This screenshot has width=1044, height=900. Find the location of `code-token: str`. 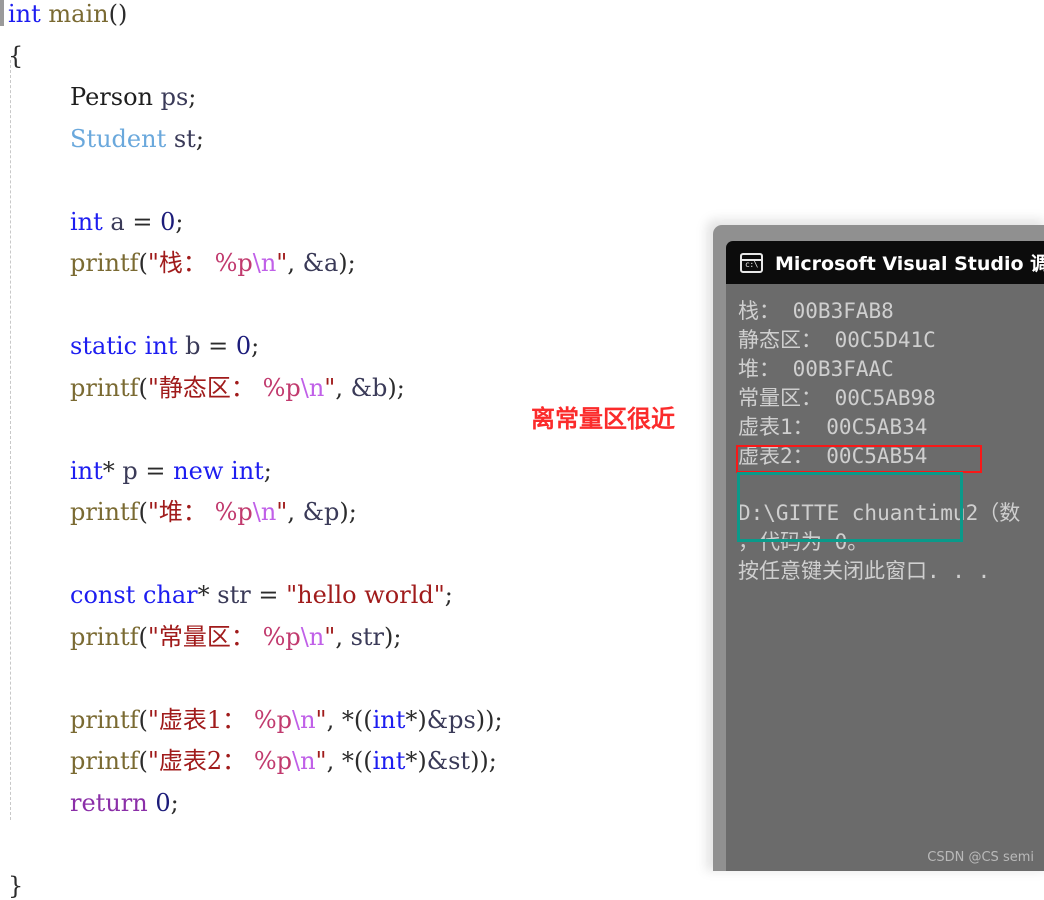

code-token: str is located at coordinates (367, 636).